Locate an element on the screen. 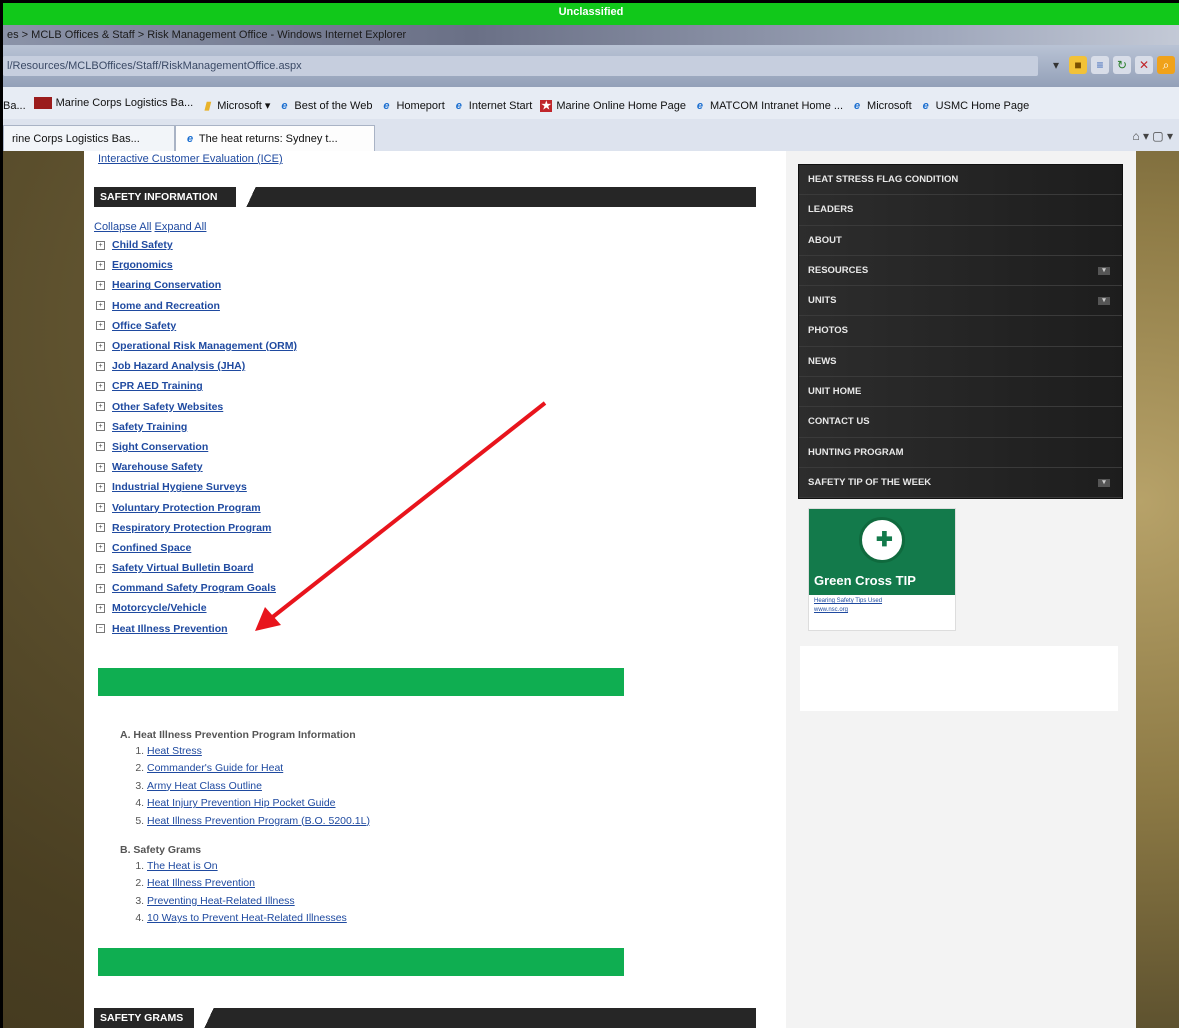 The image size is (1179, 1028). expand-all-link: Expand All is located at coordinates (180, 227).